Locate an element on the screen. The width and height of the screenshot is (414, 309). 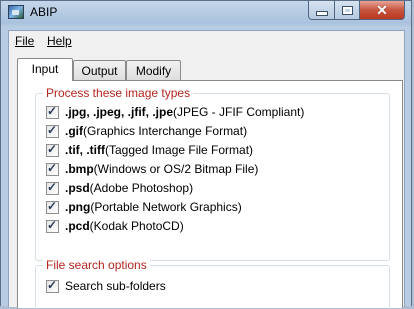
image-type-bmp-row: ✓ .bmp (Windows or OS/2 Bitmap File) is located at coordinates (152, 169).